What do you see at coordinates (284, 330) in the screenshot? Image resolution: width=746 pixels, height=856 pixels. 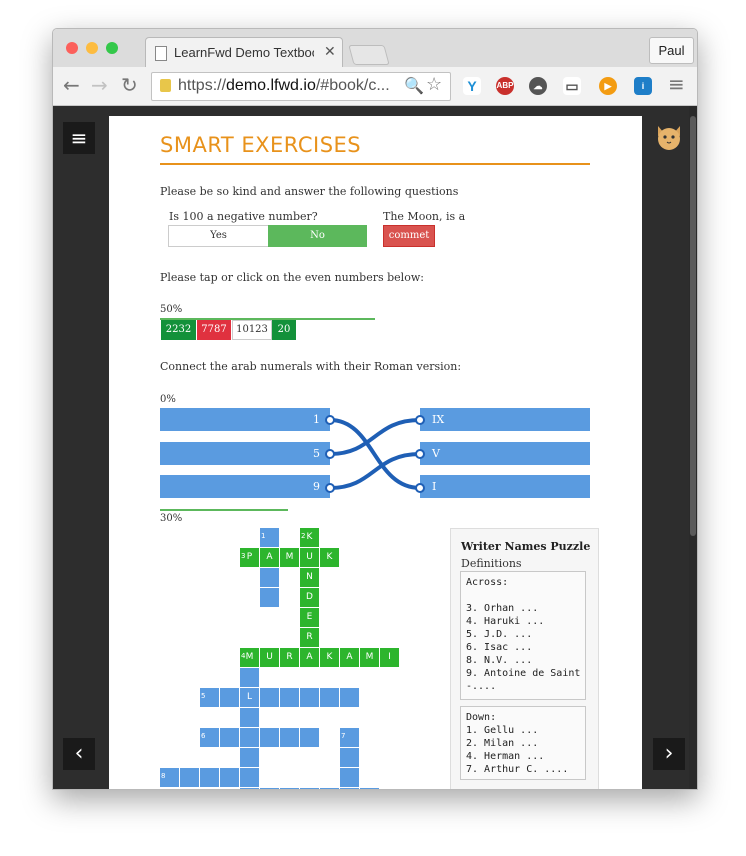 I see `number-tile: 20` at bounding box center [284, 330].